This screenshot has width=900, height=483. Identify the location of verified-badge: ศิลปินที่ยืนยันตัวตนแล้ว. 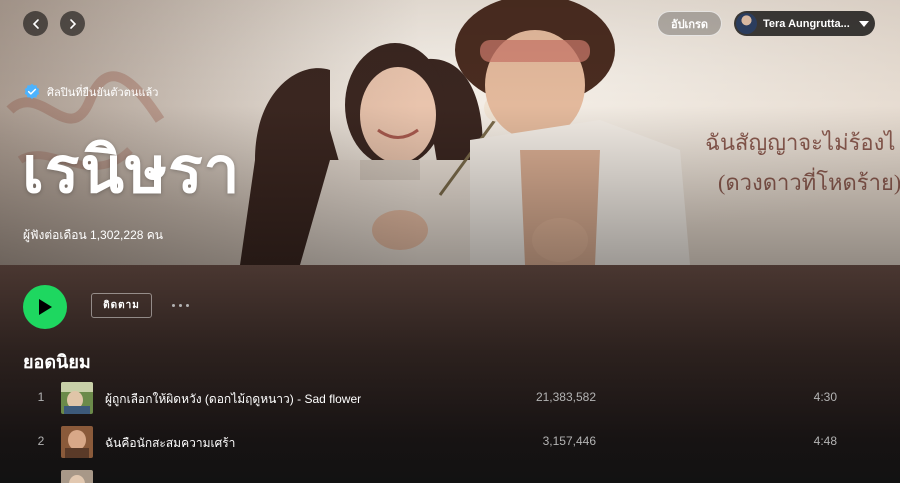
(90, 92).